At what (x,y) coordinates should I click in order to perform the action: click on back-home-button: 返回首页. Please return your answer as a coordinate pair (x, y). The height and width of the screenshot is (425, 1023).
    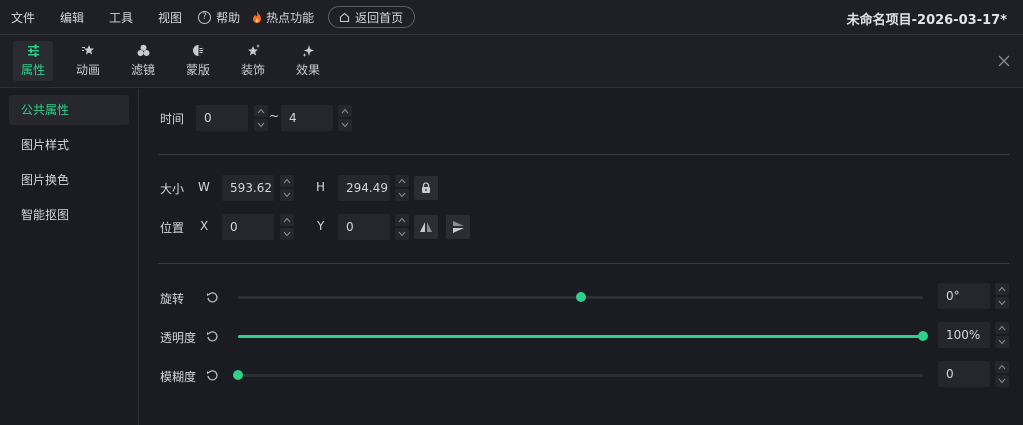
    Looking at the image, I should click on (372, 17).